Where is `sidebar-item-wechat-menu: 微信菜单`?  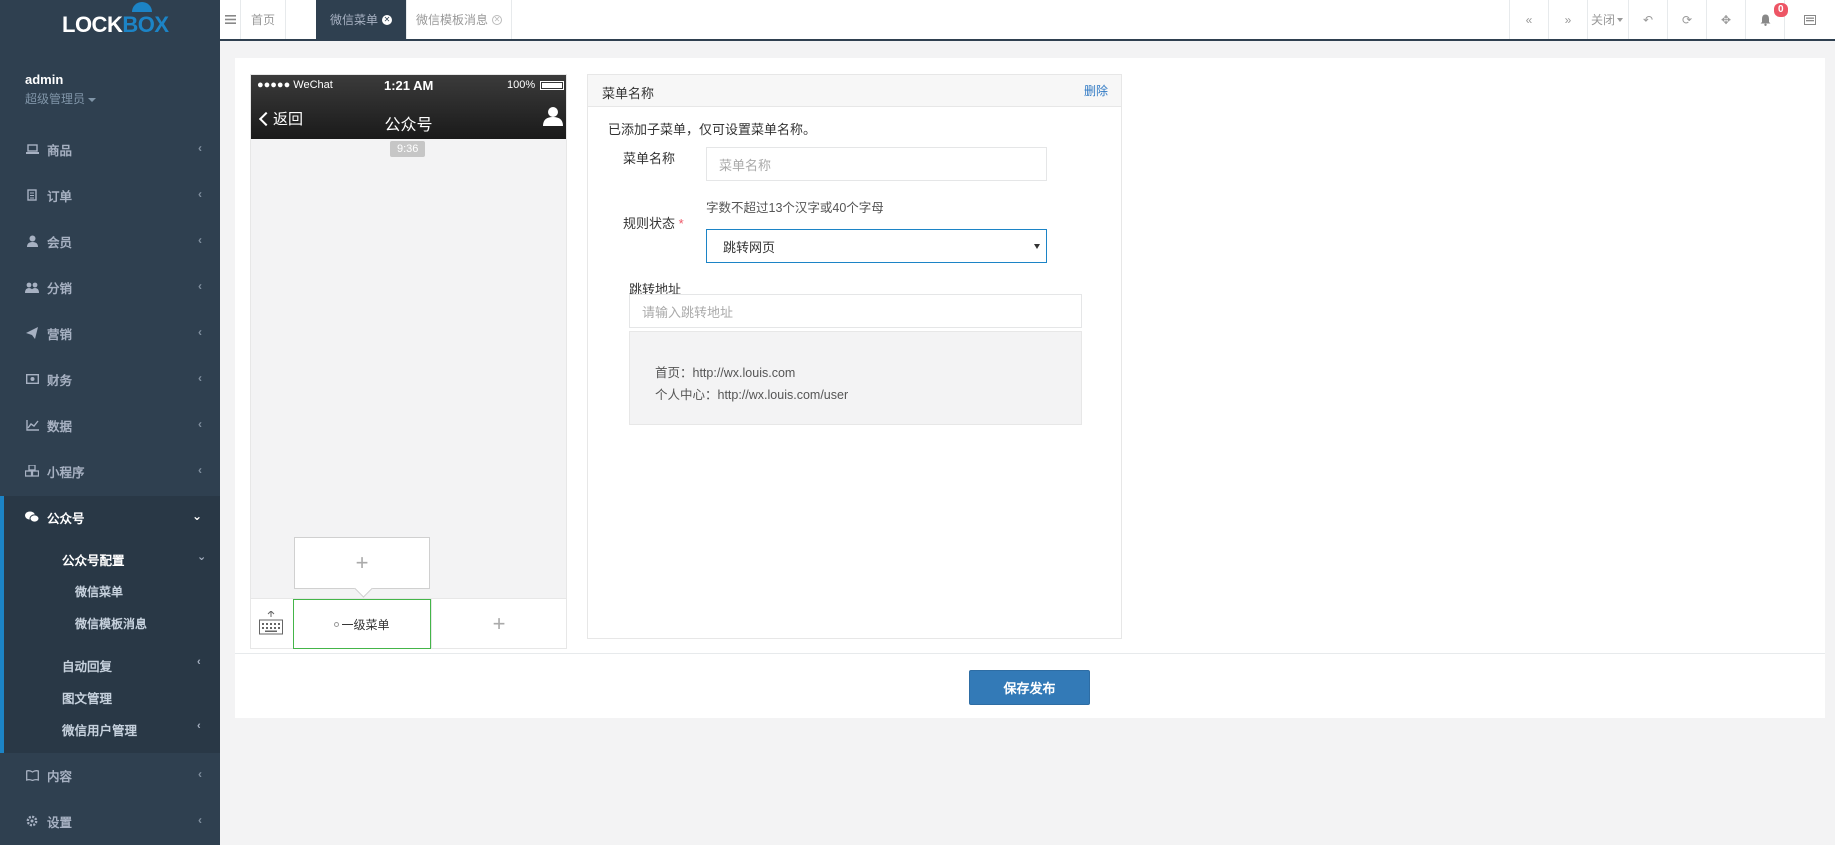 sidebar-item-wechat-menu: 微信菜单 is located at coordinates (99, 591).